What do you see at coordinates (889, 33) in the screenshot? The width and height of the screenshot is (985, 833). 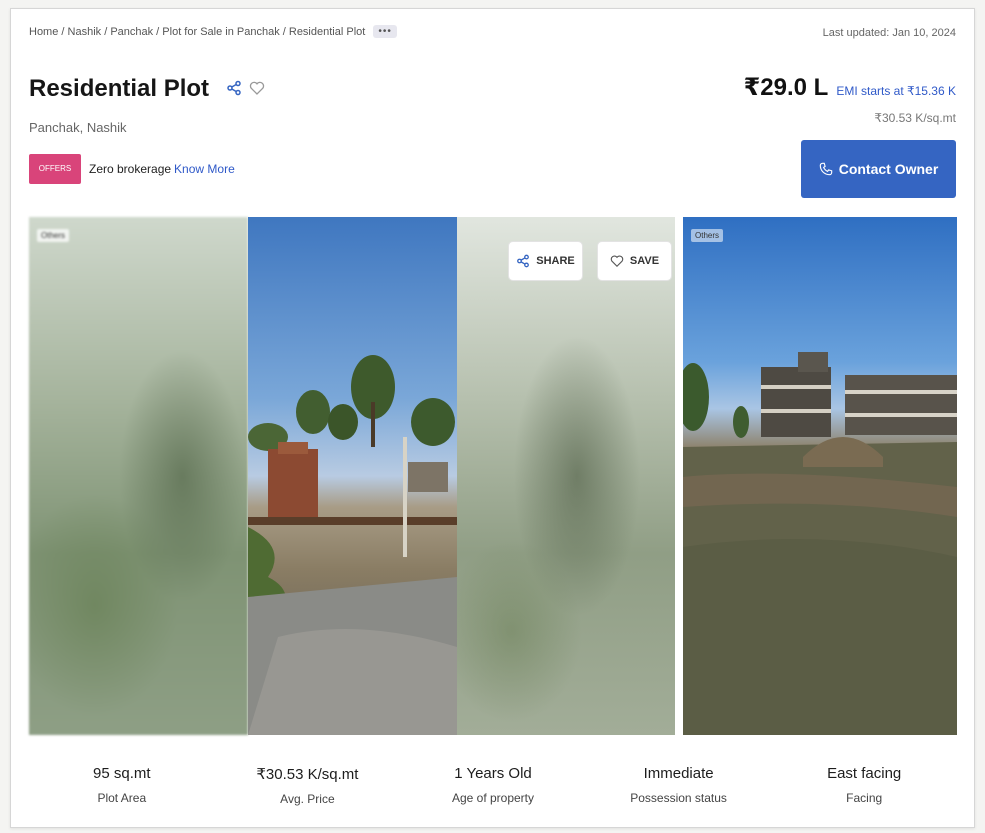 I see `last-updated: Last updated: Jan 10, 2024` at bounding box center [889, 33].